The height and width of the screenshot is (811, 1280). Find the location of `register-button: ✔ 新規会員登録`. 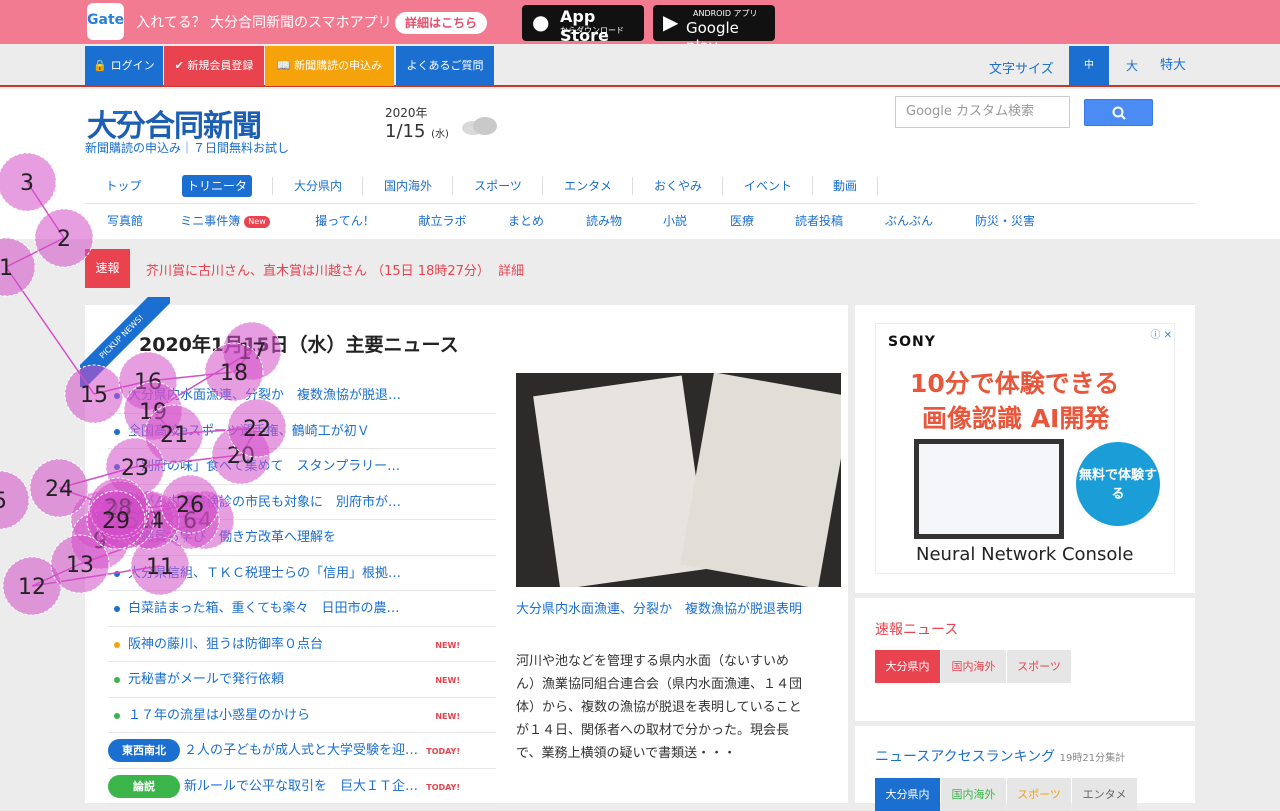

register-button: ✔ 新規会員登録 is located at coordinates (214, 66).